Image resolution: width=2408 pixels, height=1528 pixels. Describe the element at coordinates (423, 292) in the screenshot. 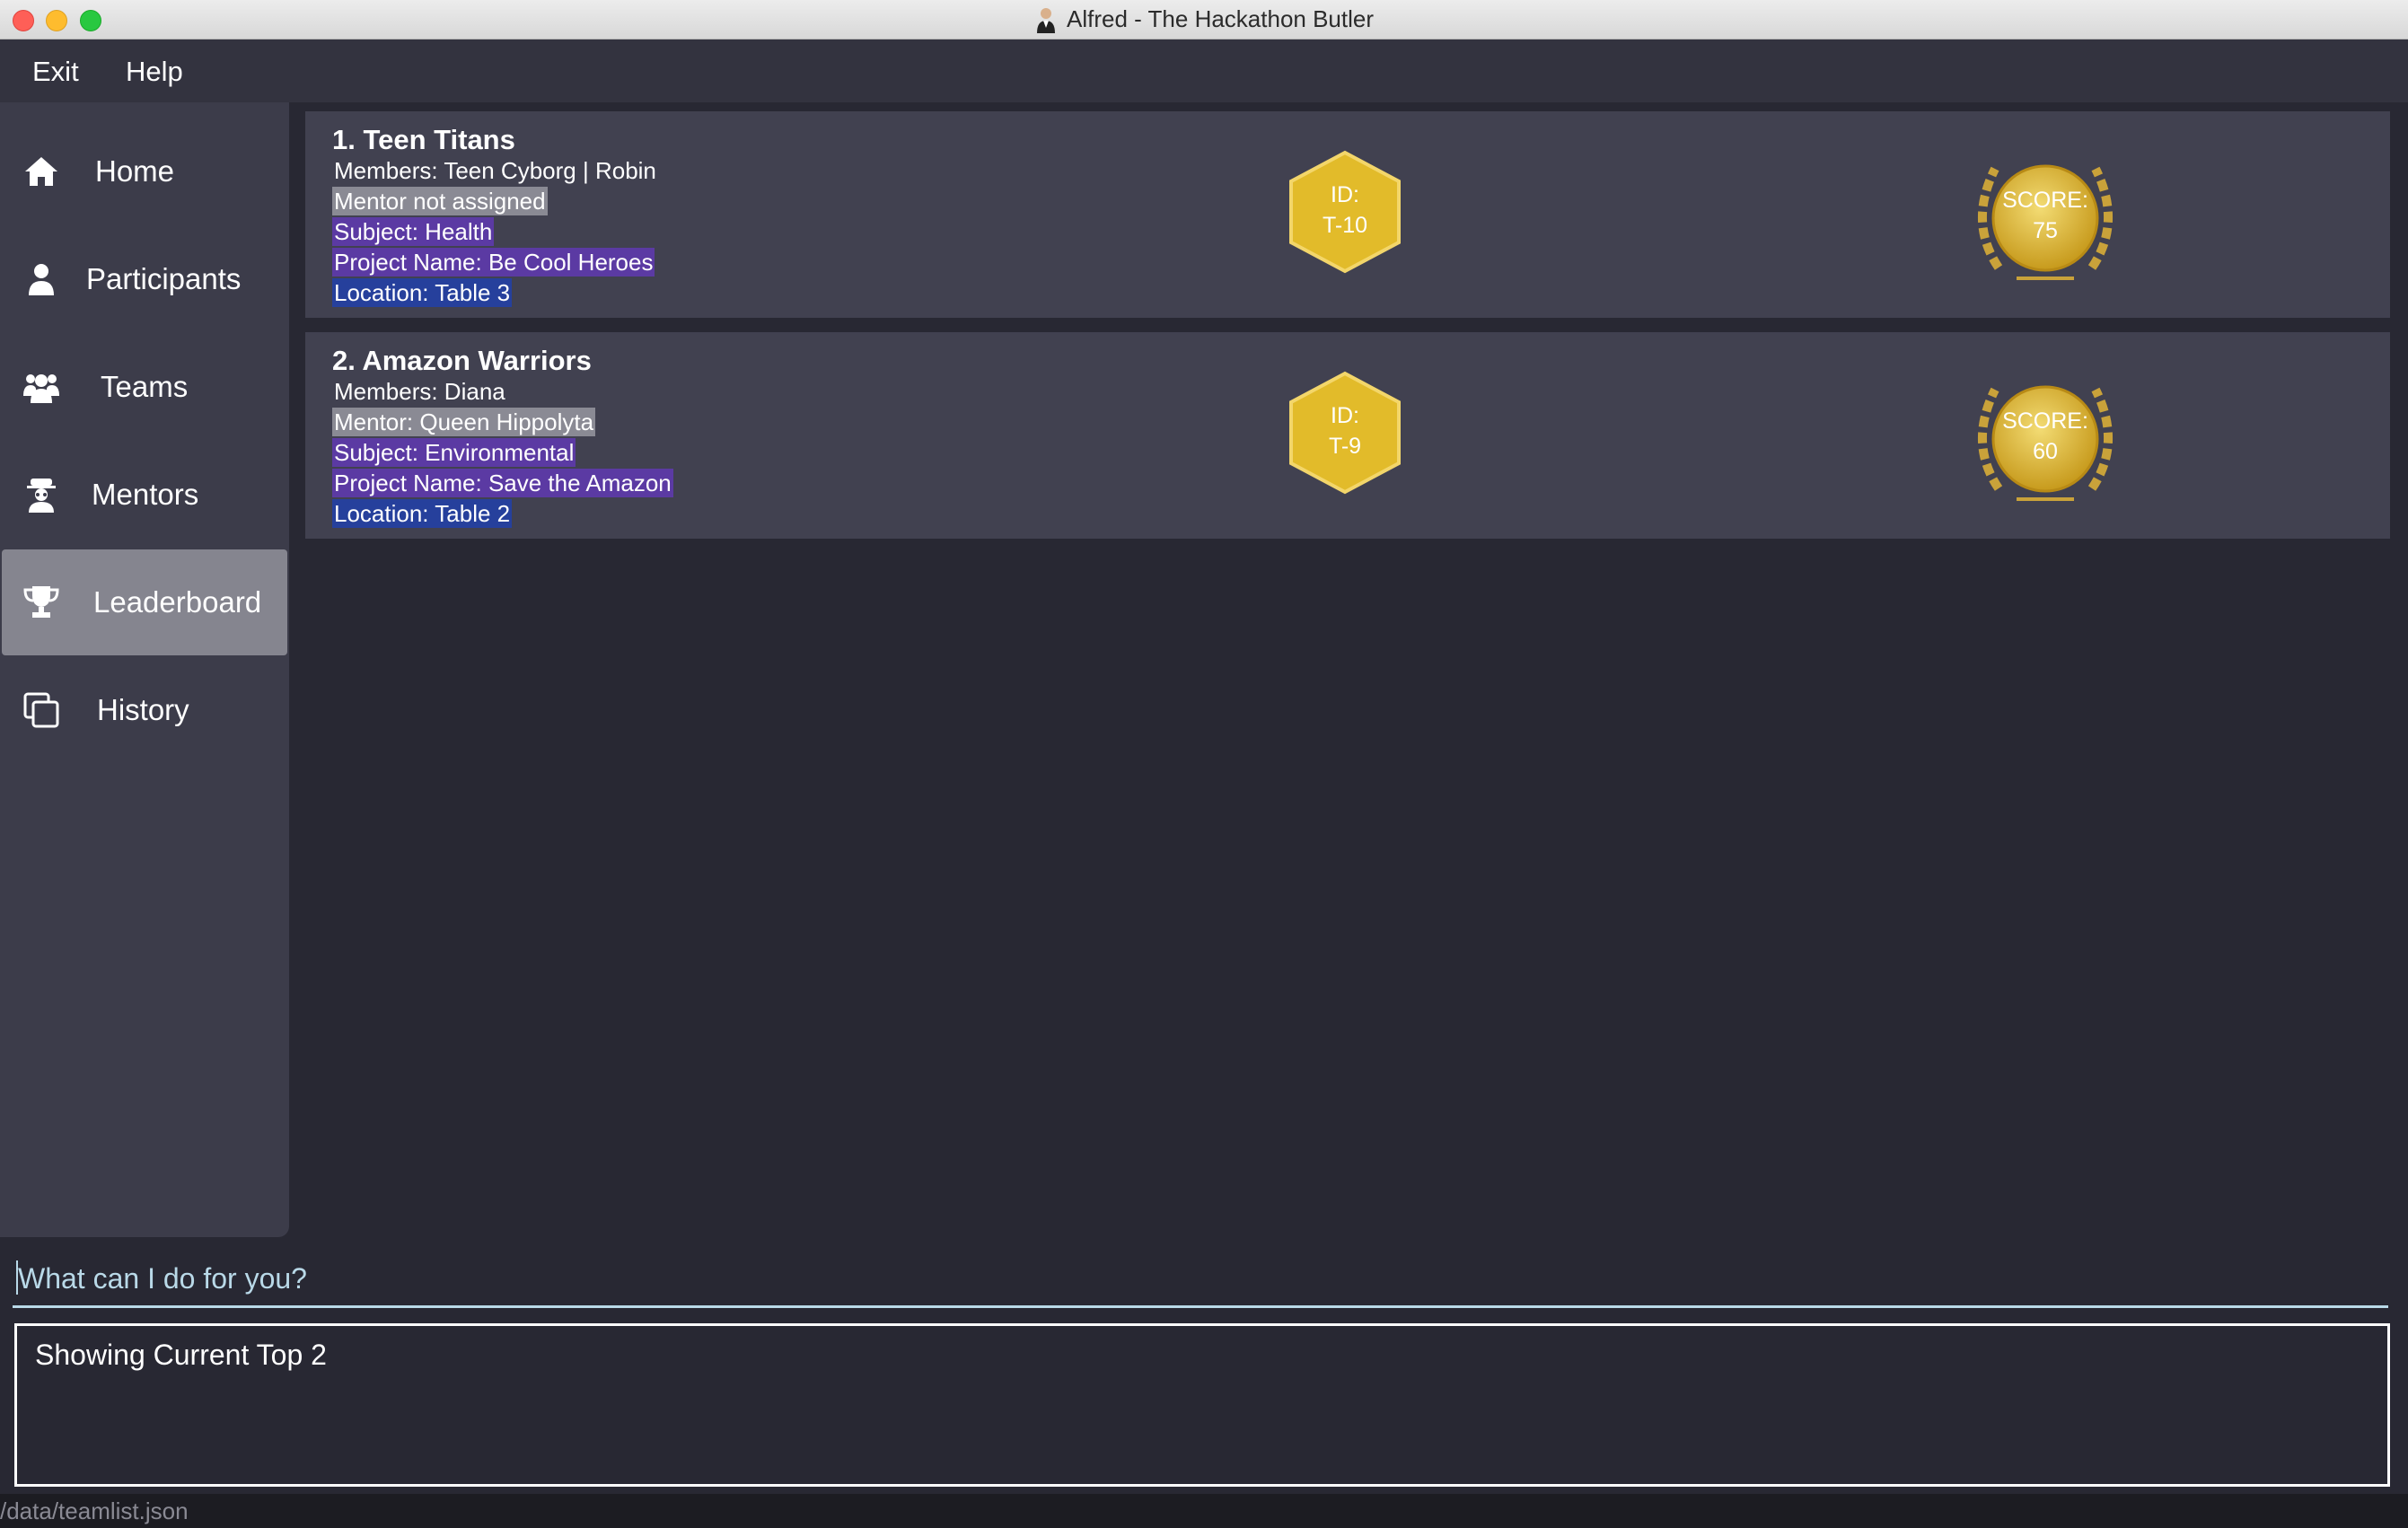

I see `team-location: Location: Table 3` at that location.